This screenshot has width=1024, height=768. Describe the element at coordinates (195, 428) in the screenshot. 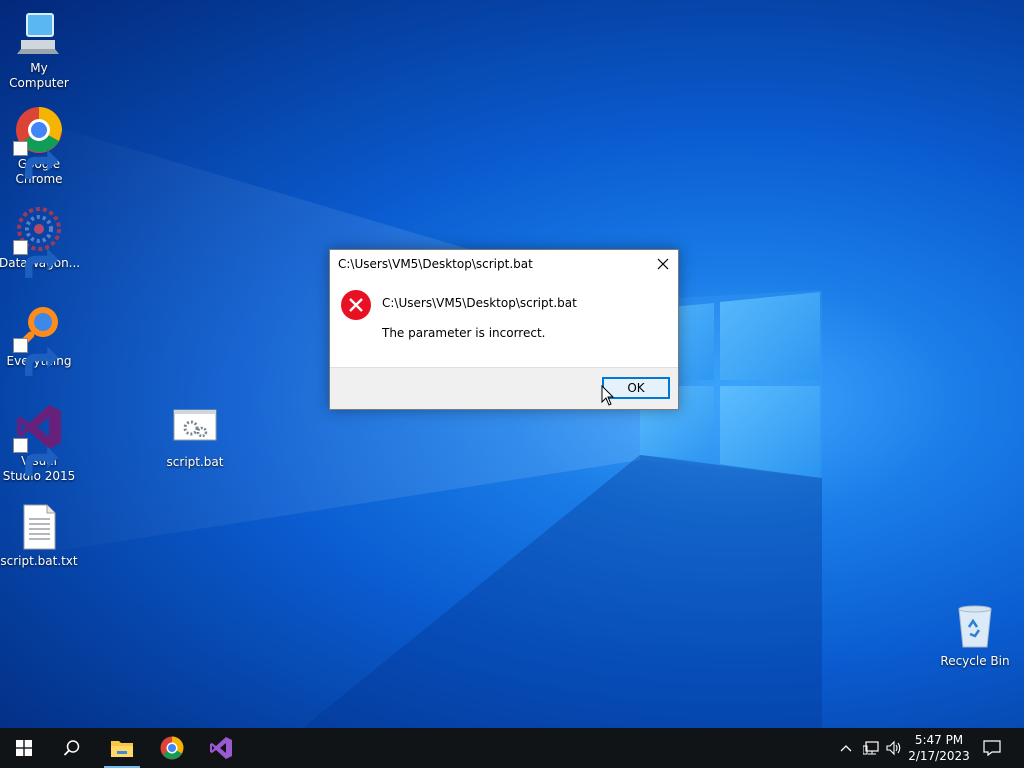

I see `batch-file-icon` at that location.